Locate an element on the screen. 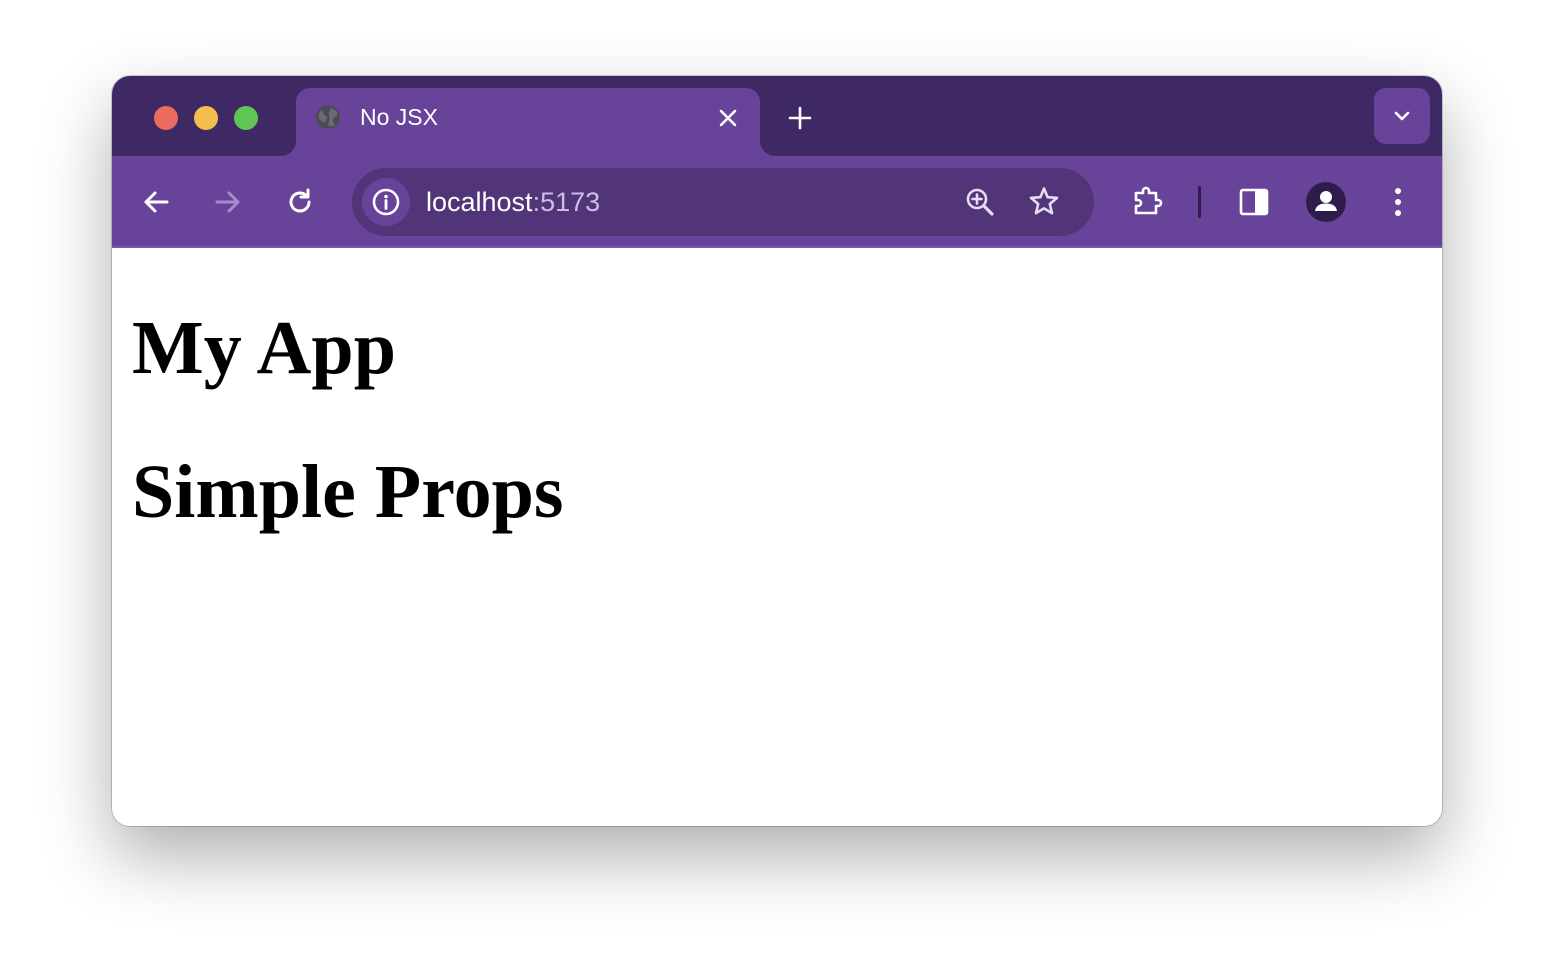 The image size is (1554, 974). url-host: localhost is located at coordinates (479, 202).